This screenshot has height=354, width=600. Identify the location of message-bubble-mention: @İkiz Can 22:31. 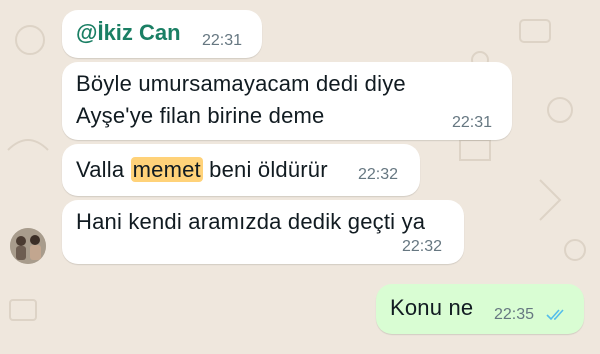
(162, 34).